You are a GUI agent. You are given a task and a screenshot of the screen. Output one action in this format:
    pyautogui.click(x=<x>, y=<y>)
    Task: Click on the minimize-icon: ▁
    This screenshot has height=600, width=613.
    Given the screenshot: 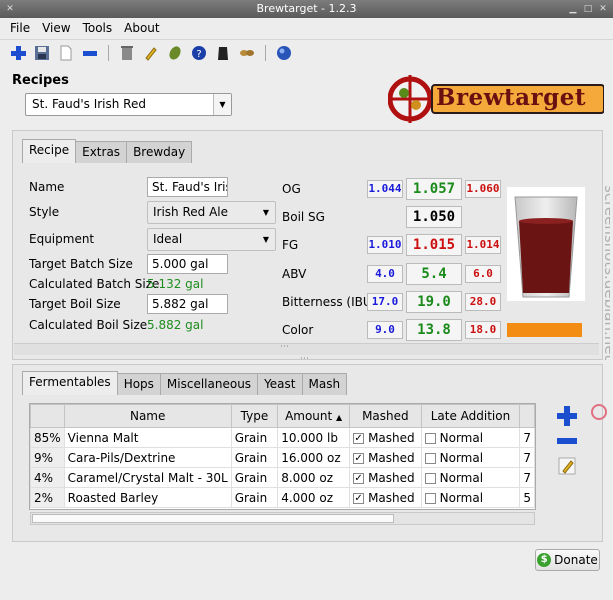 What is the action you would take?
    pyautogui.click(x=573, y=9)
    